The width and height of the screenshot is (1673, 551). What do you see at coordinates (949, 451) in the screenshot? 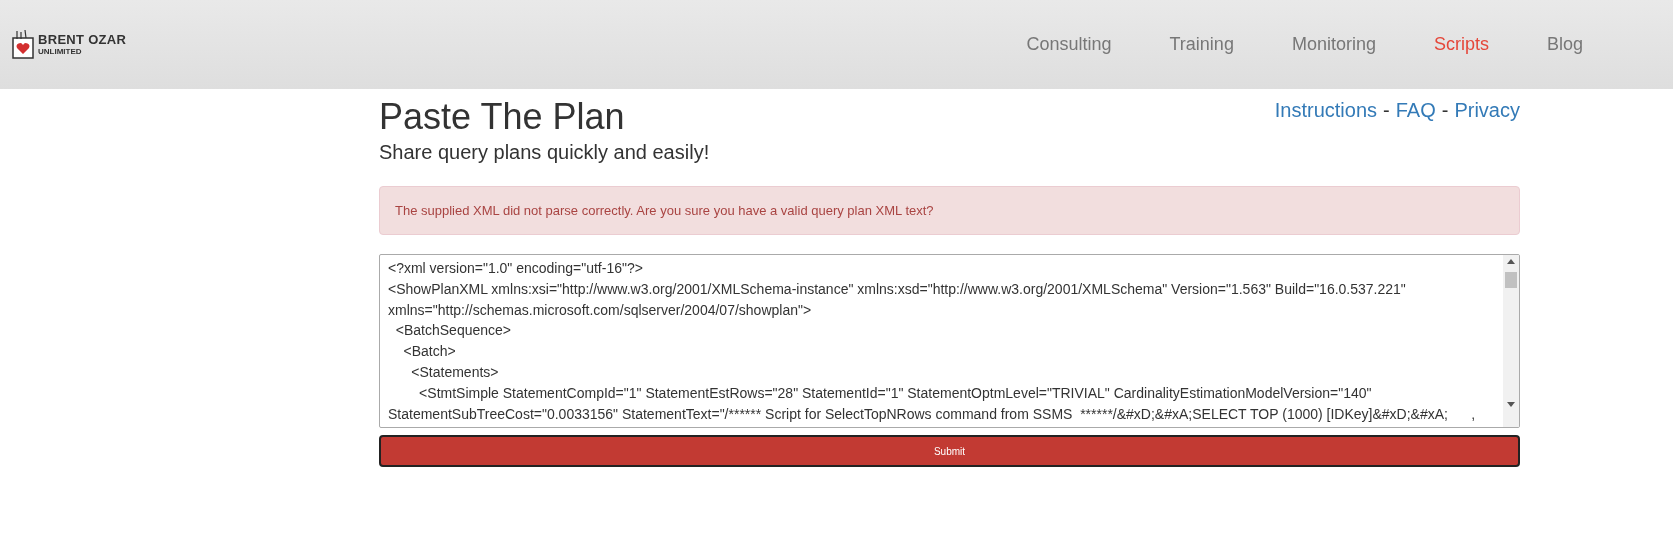
I see `submit-button: Submit` at bounding box center [949, 451].